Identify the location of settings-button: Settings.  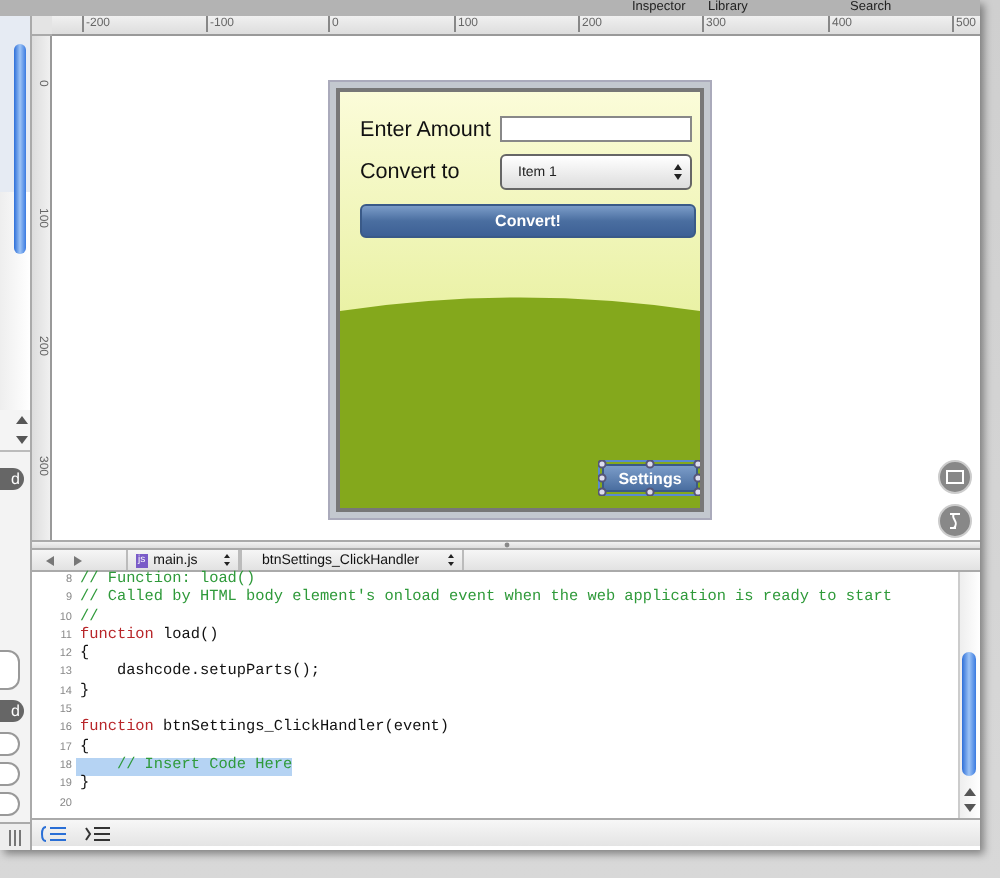
(650, 478).